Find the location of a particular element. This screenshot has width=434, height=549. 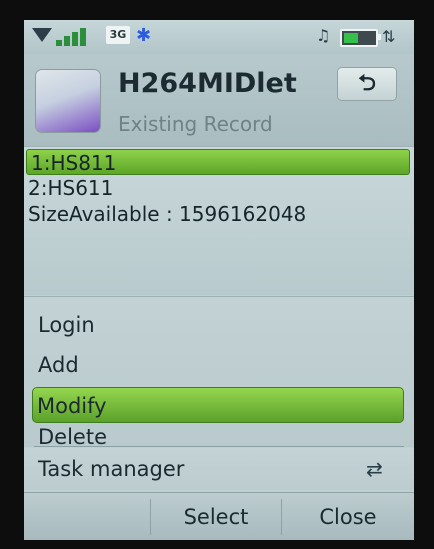

task-manager-item: Task manager ⇄ is located at coordinates (219, 469).